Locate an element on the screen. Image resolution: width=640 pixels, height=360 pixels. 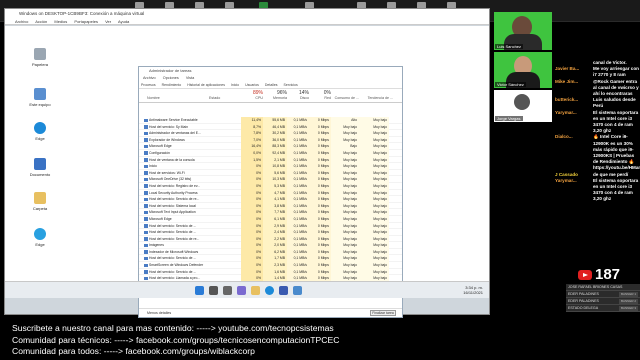
process-name: Indexador de Microsoft Windows is located at coordinates (174, 251).